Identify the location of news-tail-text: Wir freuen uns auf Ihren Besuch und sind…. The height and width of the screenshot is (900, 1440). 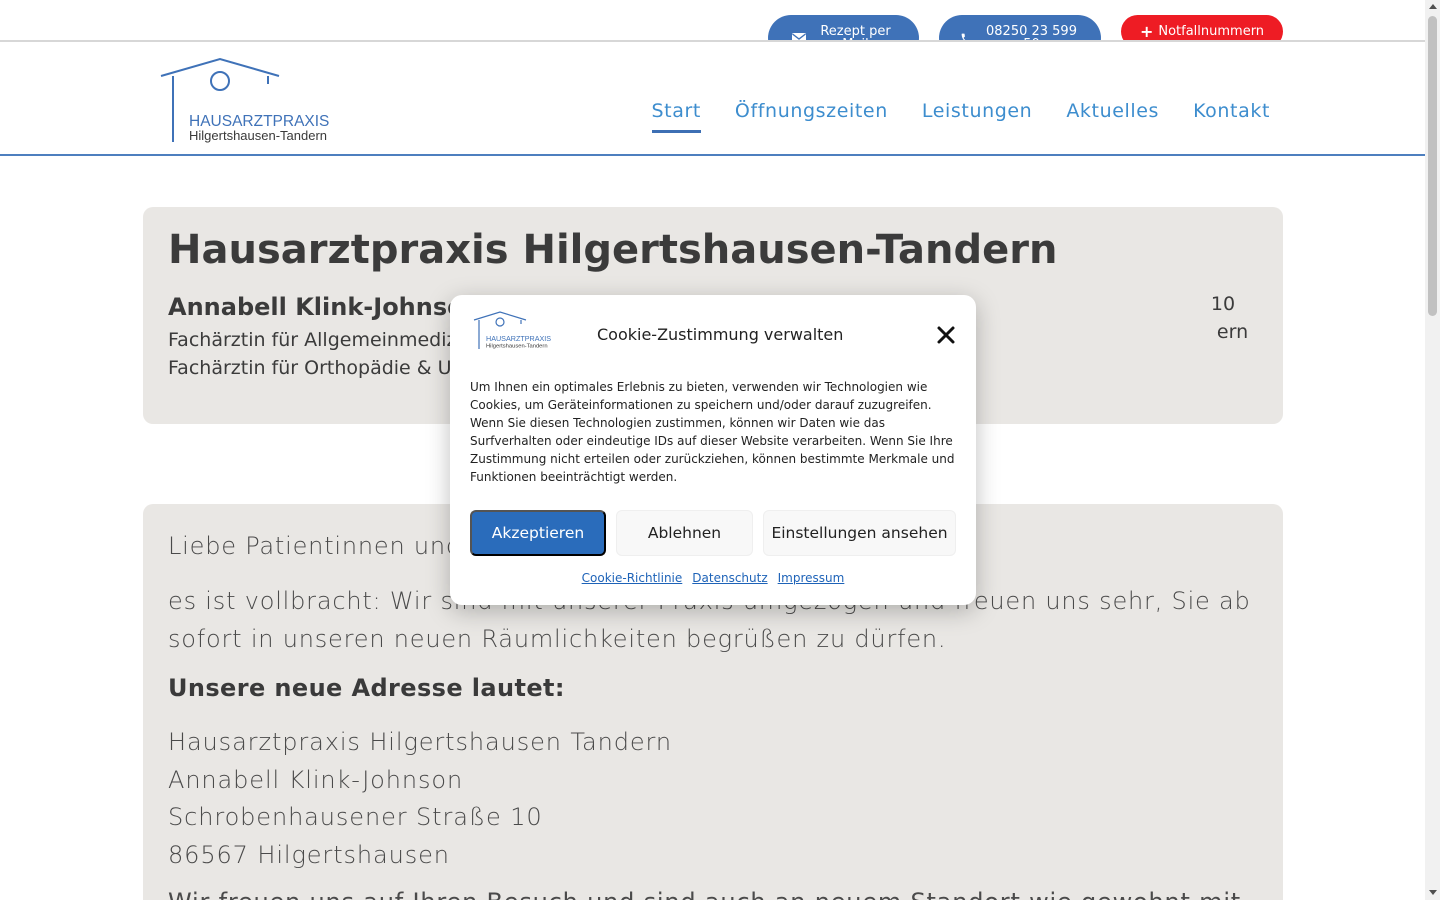
(704, 894).